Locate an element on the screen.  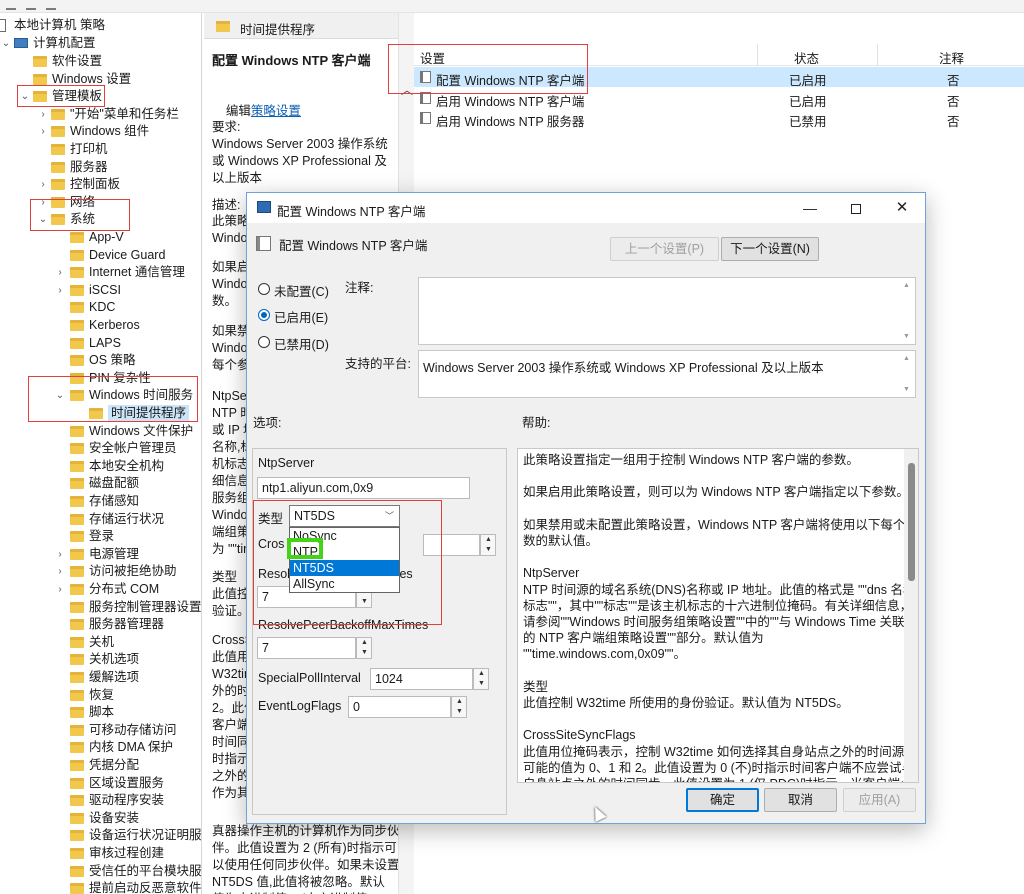
cancel-button: 取消 is located at coordinates (800, 800).